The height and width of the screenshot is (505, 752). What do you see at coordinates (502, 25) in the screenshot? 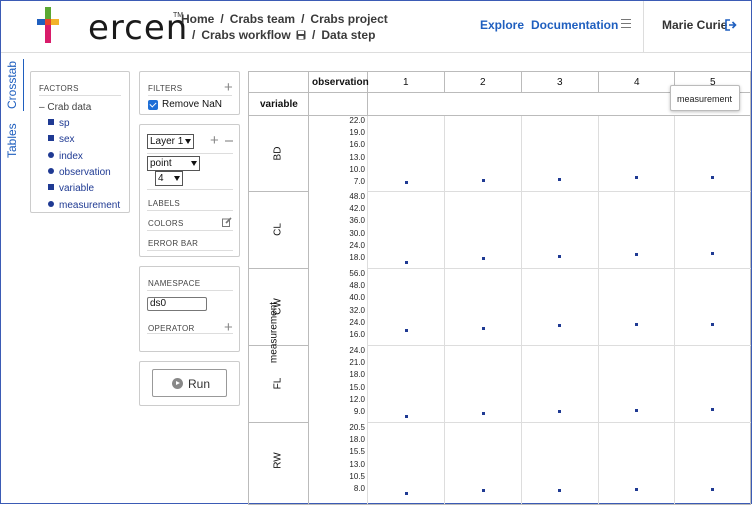
I see `explore-link: Explore` at bounding box center [502, 25].